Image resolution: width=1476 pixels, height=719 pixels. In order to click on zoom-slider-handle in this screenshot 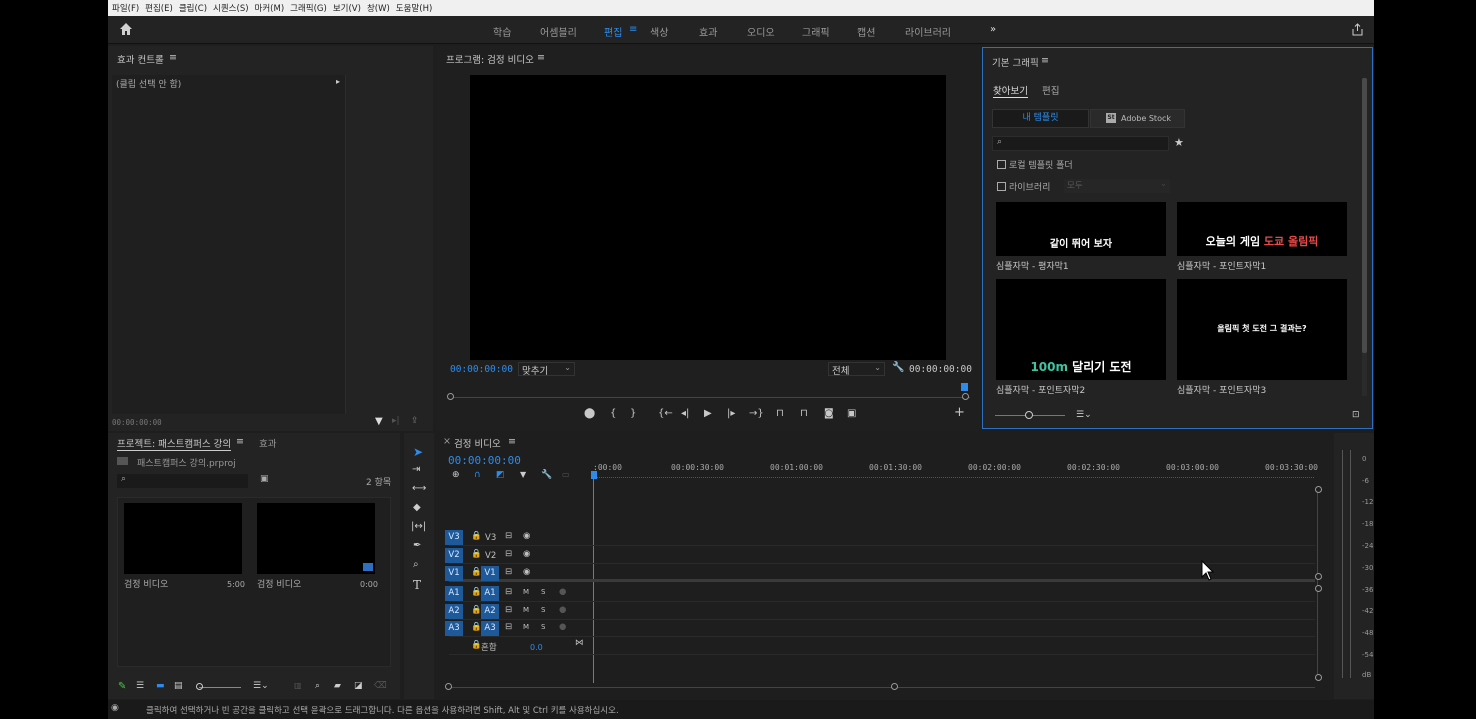, I will do `click(199, 686)`.